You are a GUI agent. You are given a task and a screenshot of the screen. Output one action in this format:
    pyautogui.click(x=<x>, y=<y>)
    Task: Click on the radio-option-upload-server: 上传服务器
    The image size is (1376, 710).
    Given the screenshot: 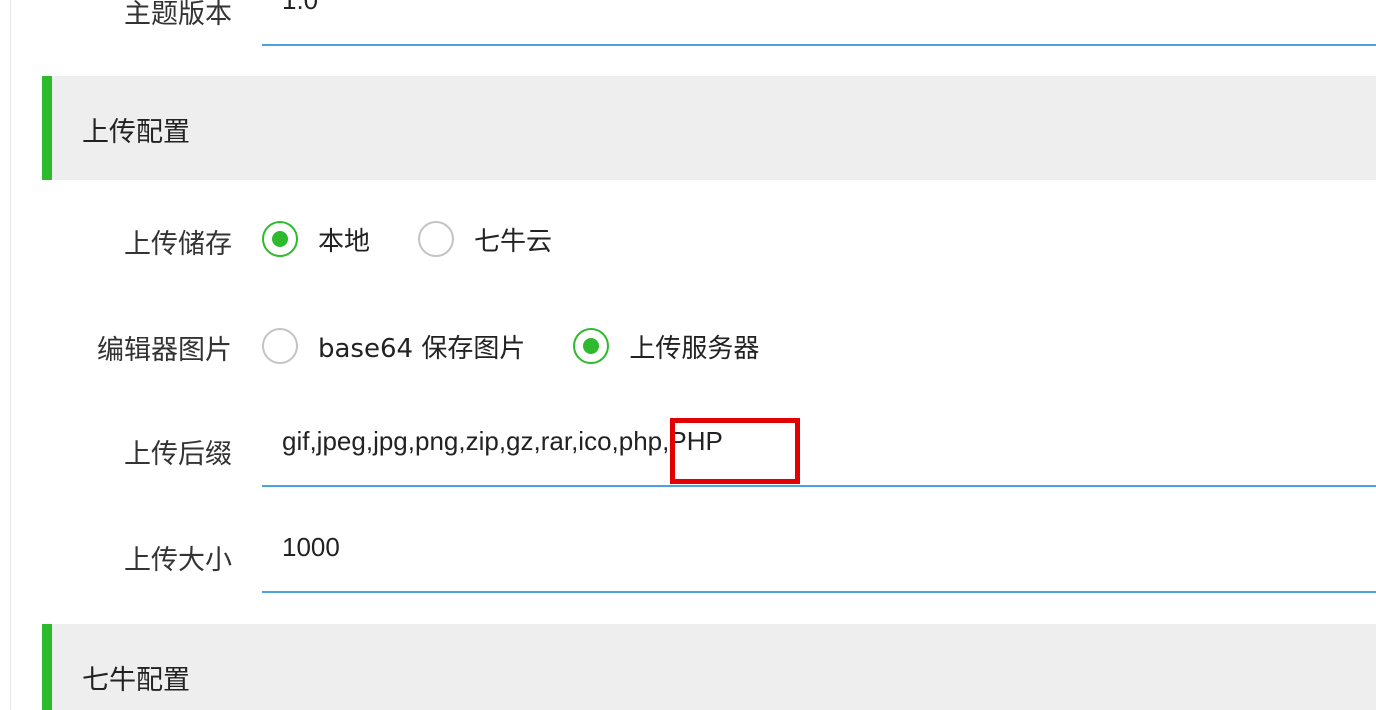 What is the action you would take?
    pyautogui.click(x=666, y=346)
    